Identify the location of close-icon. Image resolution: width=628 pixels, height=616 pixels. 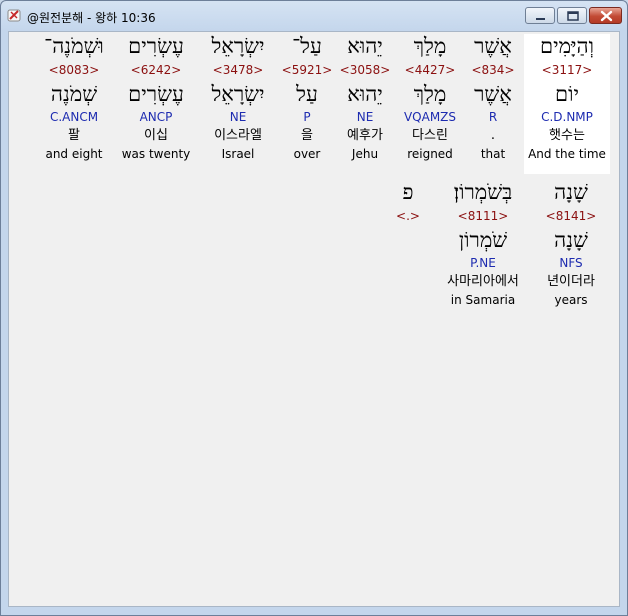
(606, 16).